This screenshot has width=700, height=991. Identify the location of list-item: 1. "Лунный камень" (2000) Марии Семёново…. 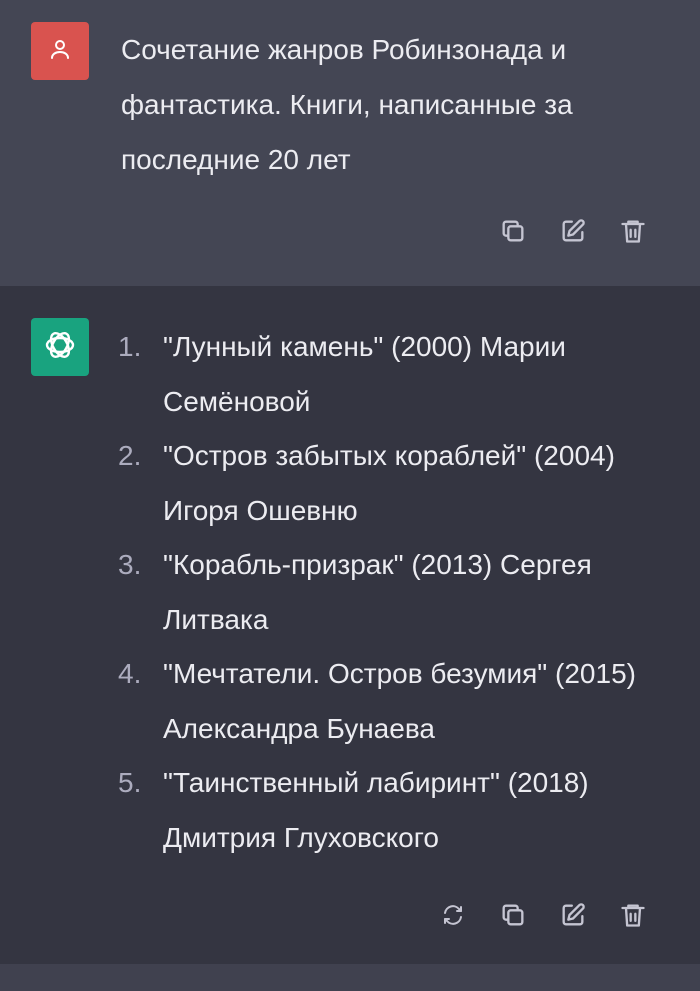
(398, 374).